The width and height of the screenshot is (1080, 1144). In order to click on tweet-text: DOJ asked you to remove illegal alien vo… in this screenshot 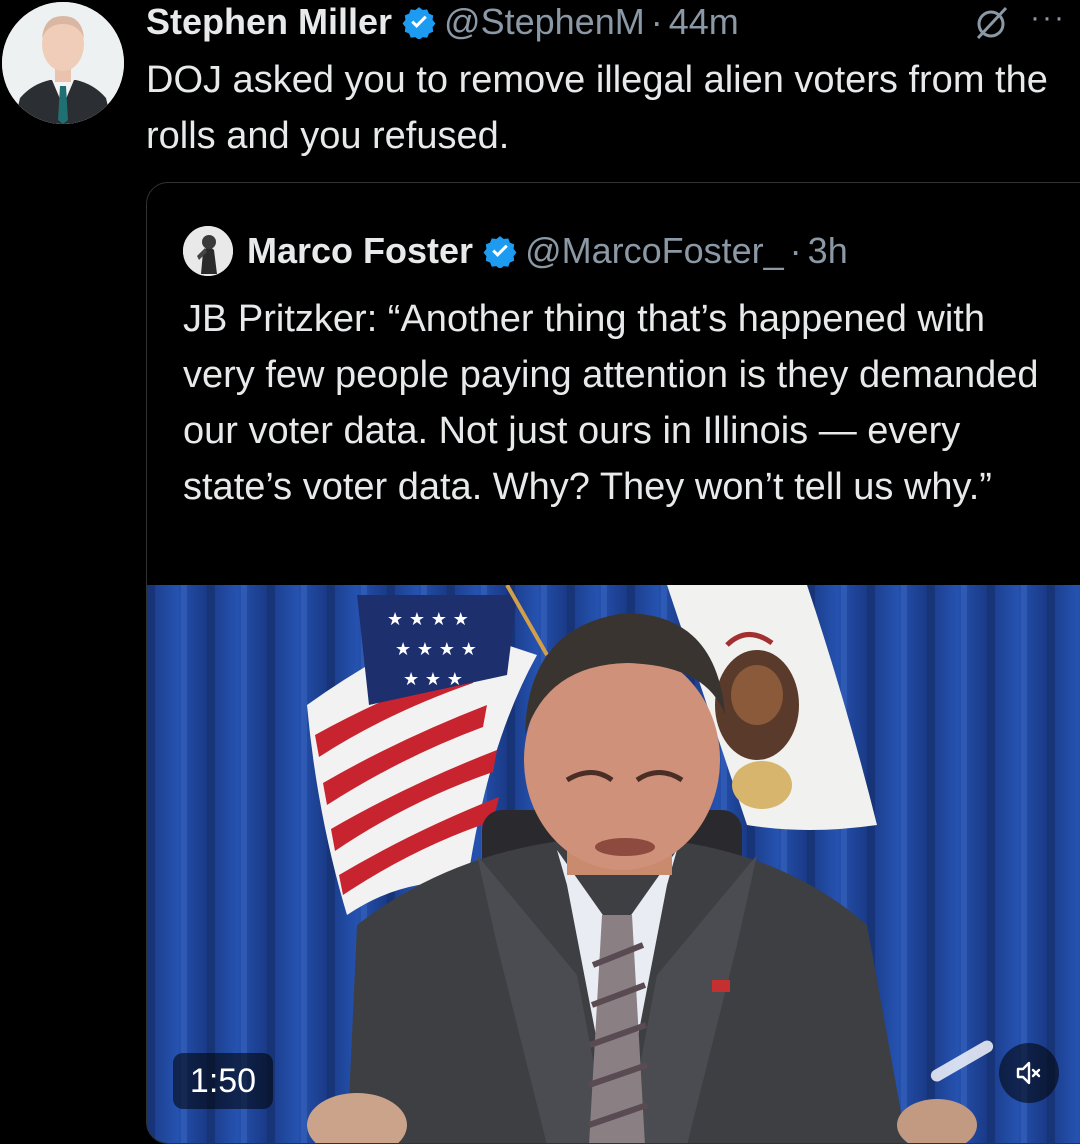, I will do `click(597, 108)`.